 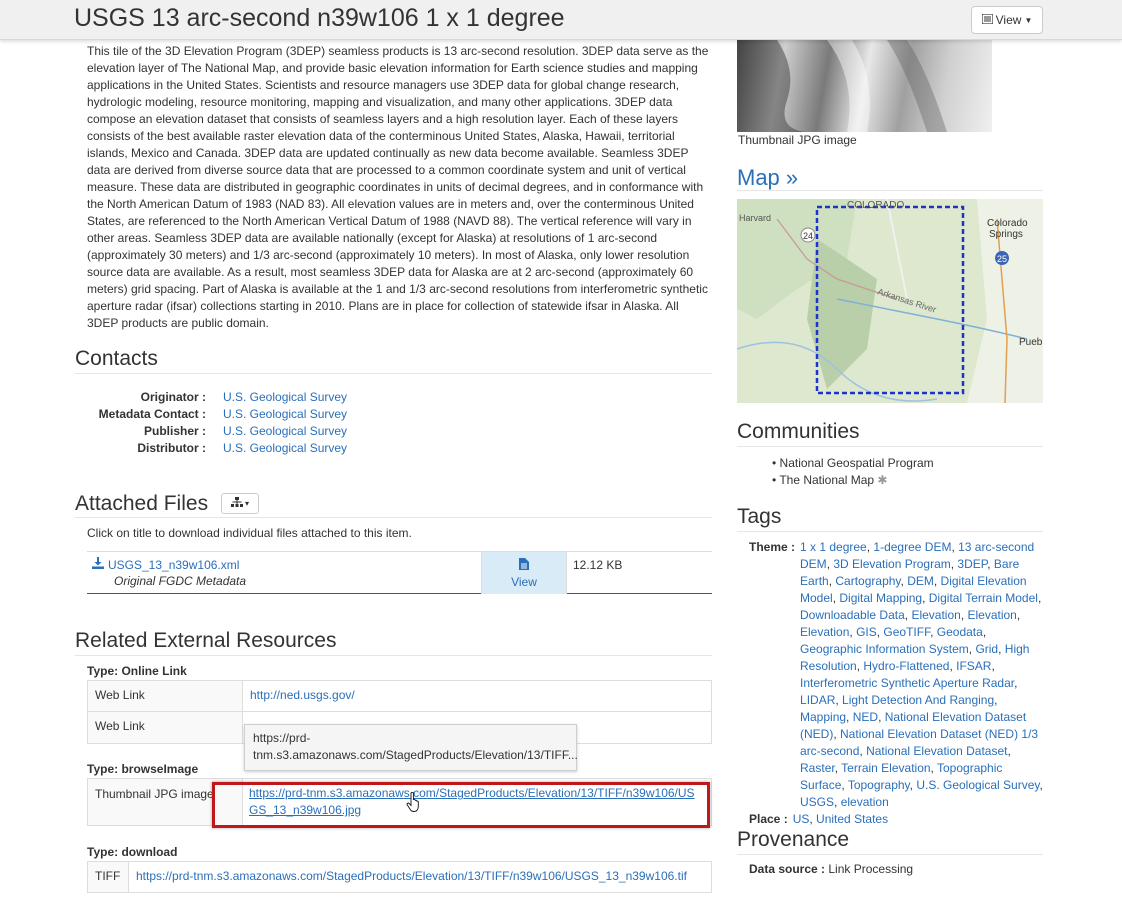 I want to click on tag-link: Cartography, so click(x=867, y=581).